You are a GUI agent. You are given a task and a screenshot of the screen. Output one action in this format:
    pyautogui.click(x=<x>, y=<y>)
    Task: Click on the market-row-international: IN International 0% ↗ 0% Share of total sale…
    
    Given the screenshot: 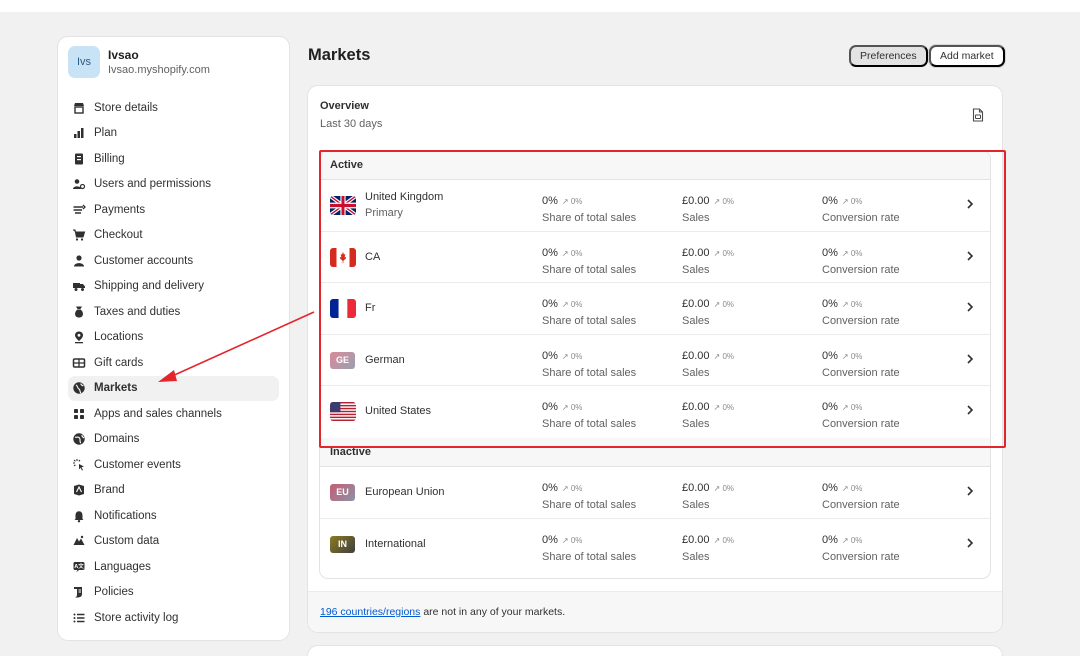 What is the action you would take?
    pyautogui.click(x=655, y=545)
    